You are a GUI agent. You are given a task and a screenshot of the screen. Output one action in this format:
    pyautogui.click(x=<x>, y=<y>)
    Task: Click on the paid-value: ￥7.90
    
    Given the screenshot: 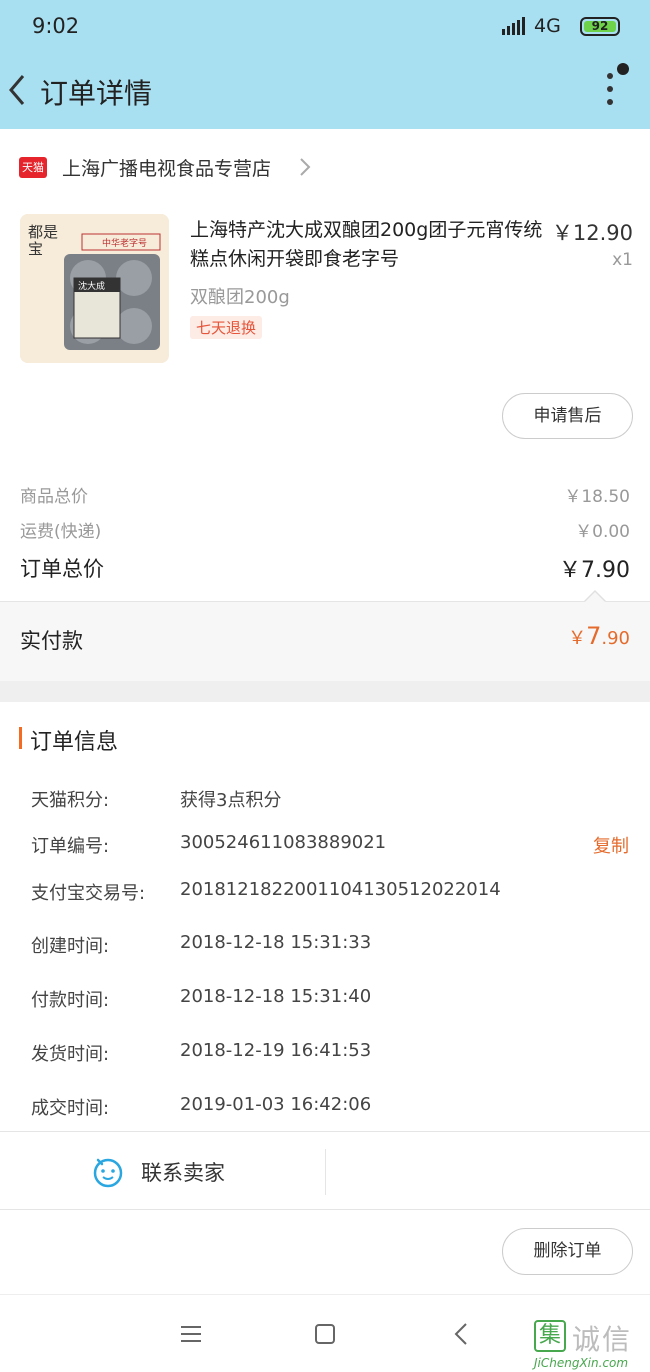 What is the action you would take?
    pyautogui.click(x=599, y=636)
    